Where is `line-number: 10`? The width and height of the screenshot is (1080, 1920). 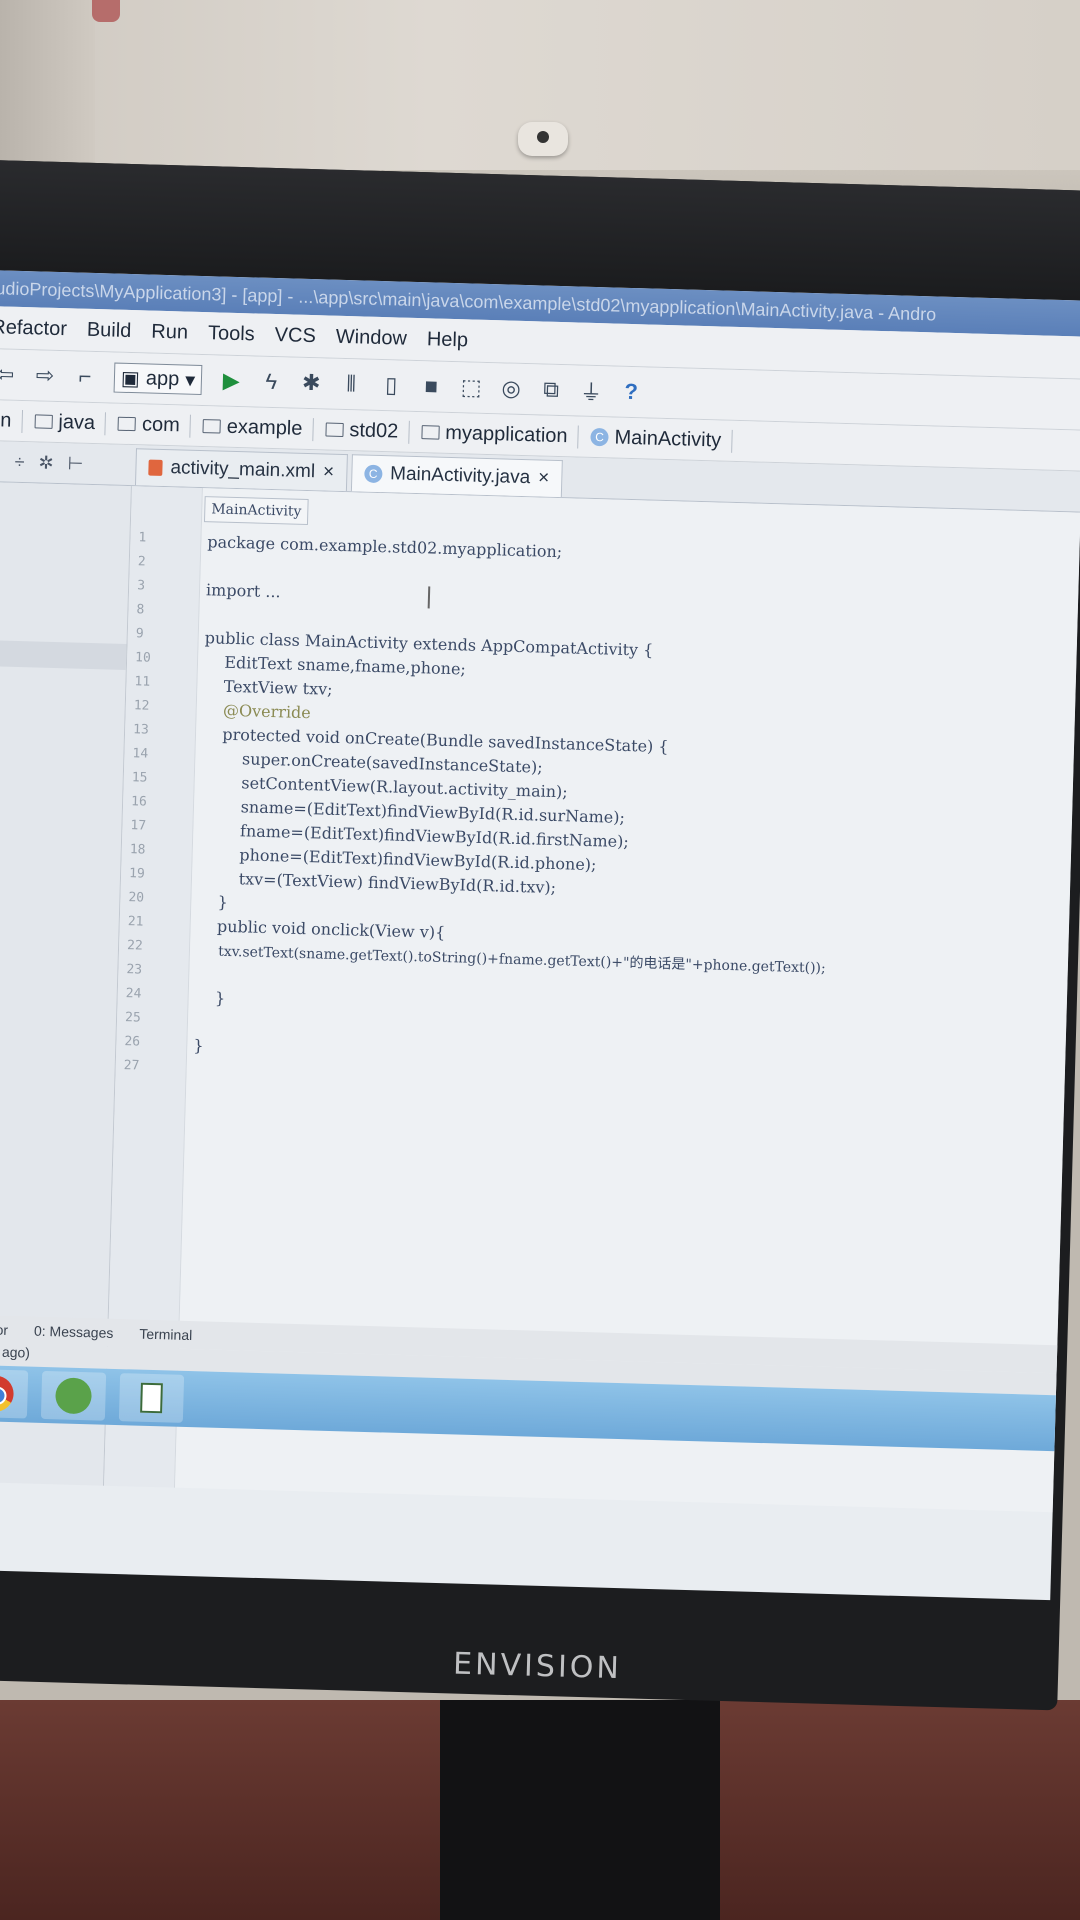
line-number: 10 is located at coordinates (143, 658).